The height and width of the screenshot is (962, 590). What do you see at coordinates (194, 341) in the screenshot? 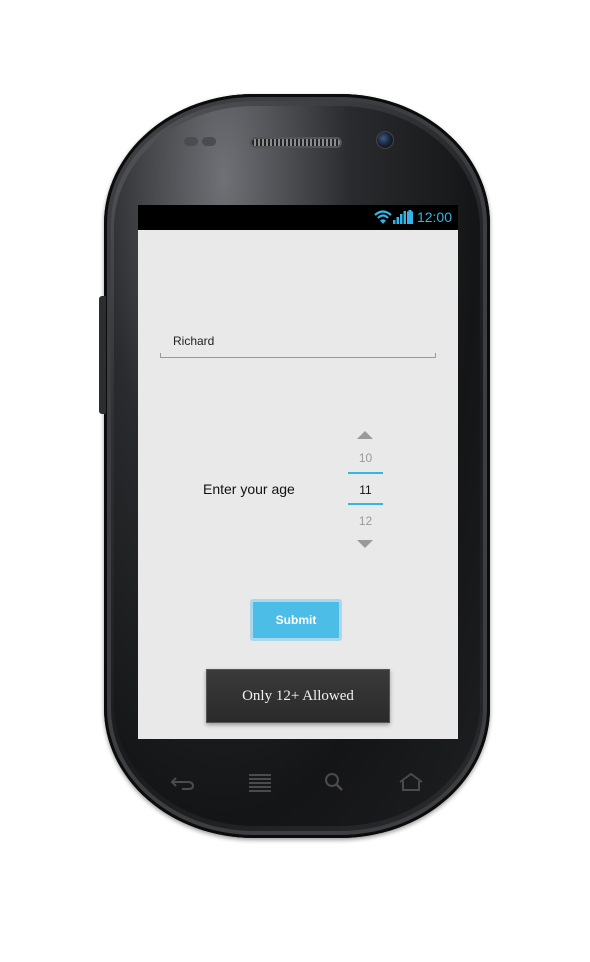
I see `name-input-value: Richard` at bounding box center [194, 341].